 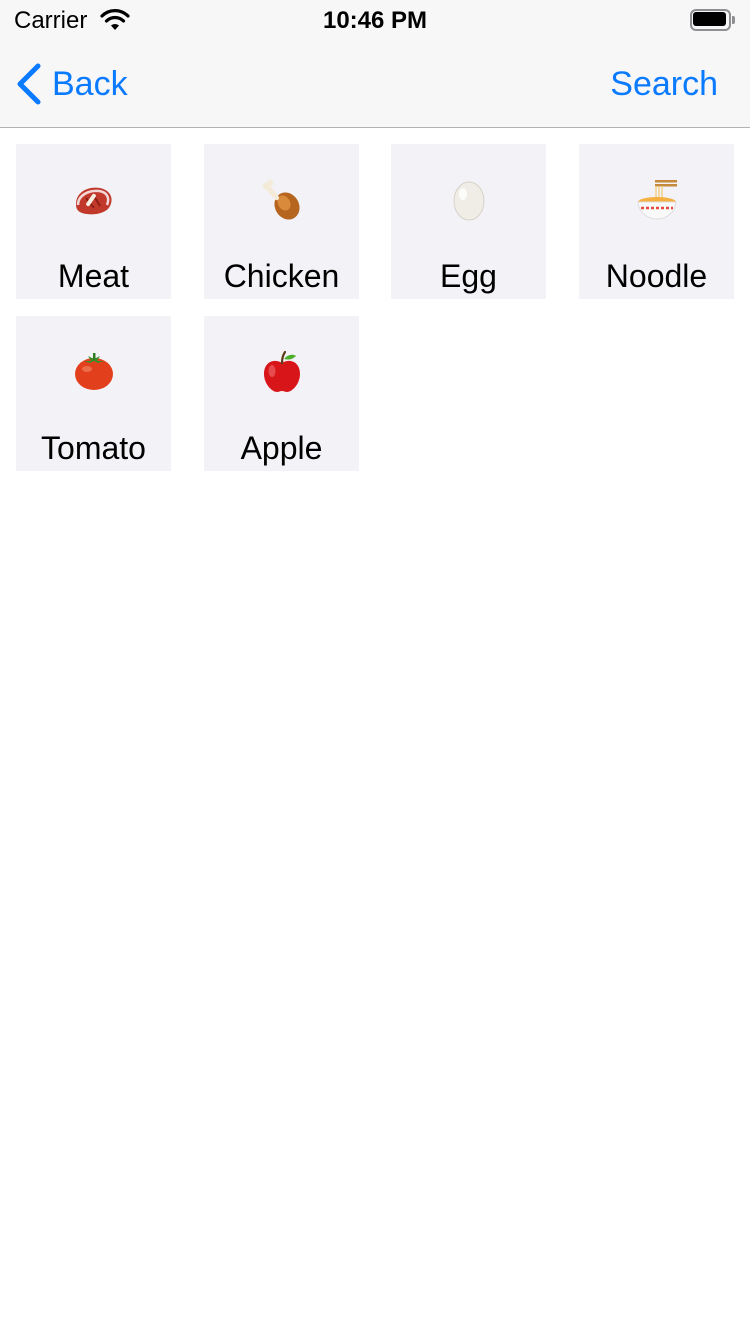 I want to click on food-tile-label: Tomato, so click(x=93, y=448).